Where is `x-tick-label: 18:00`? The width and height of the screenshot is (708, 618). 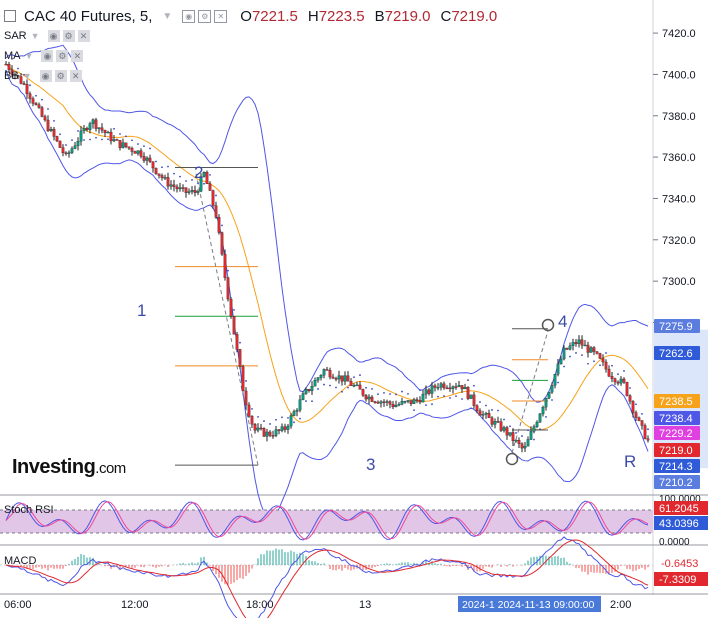 x-tick-label: 18:00 is located at coordinates (260, 605).